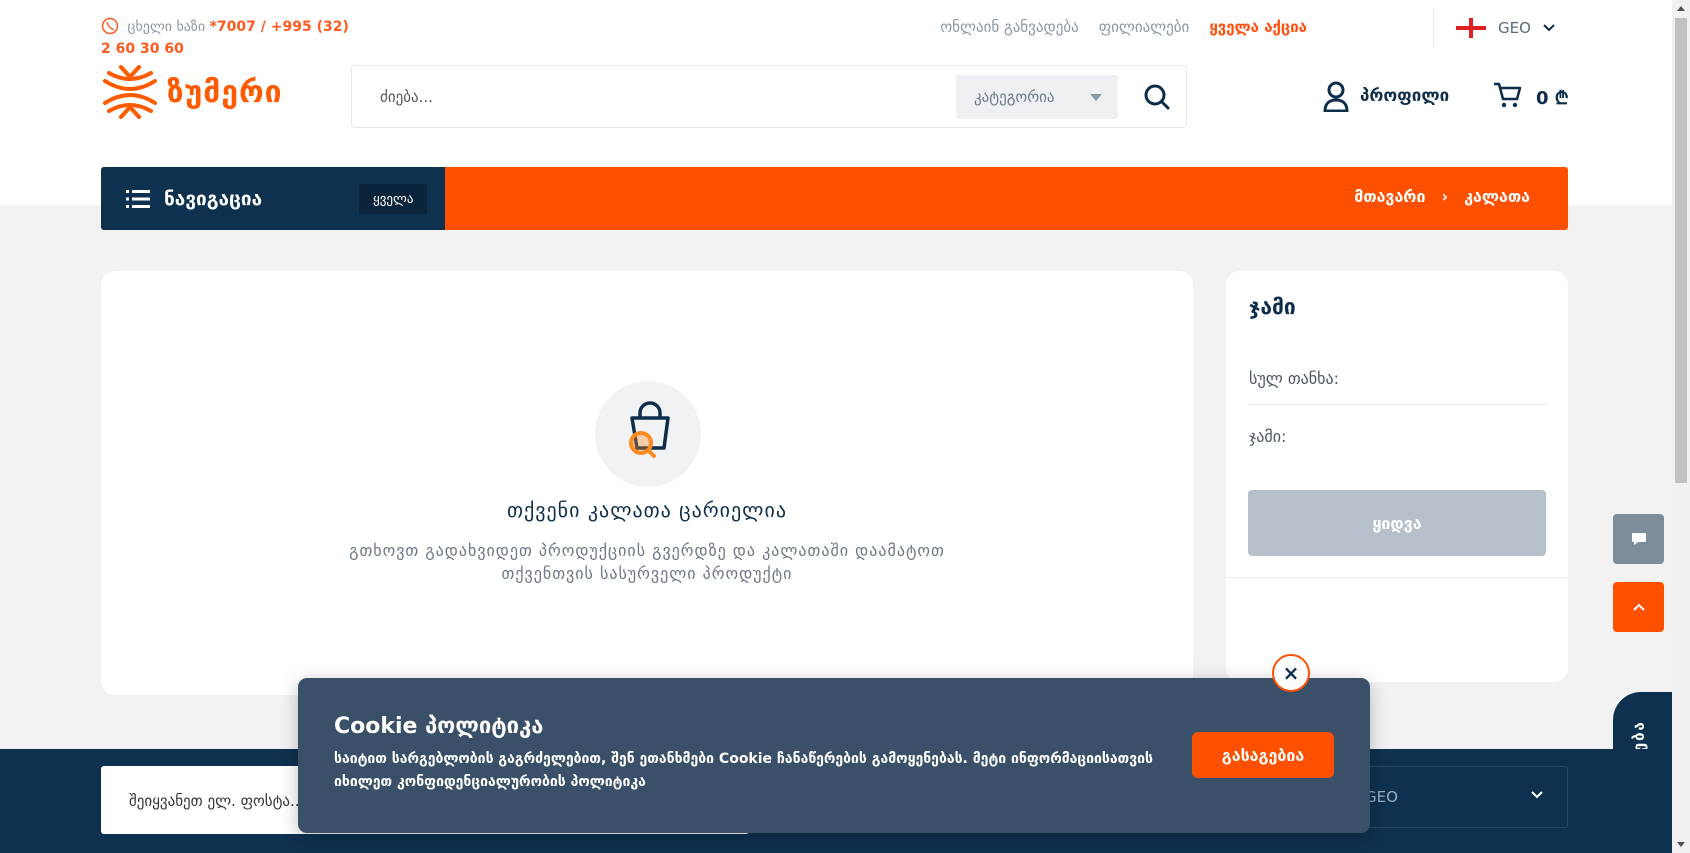 The width and height of the screenshot is (1690, 853). What do you see at coordinates (1014, 97) in the screenshot?
I see `category-label: კატეგორია` at bounding box center [1014, 97].